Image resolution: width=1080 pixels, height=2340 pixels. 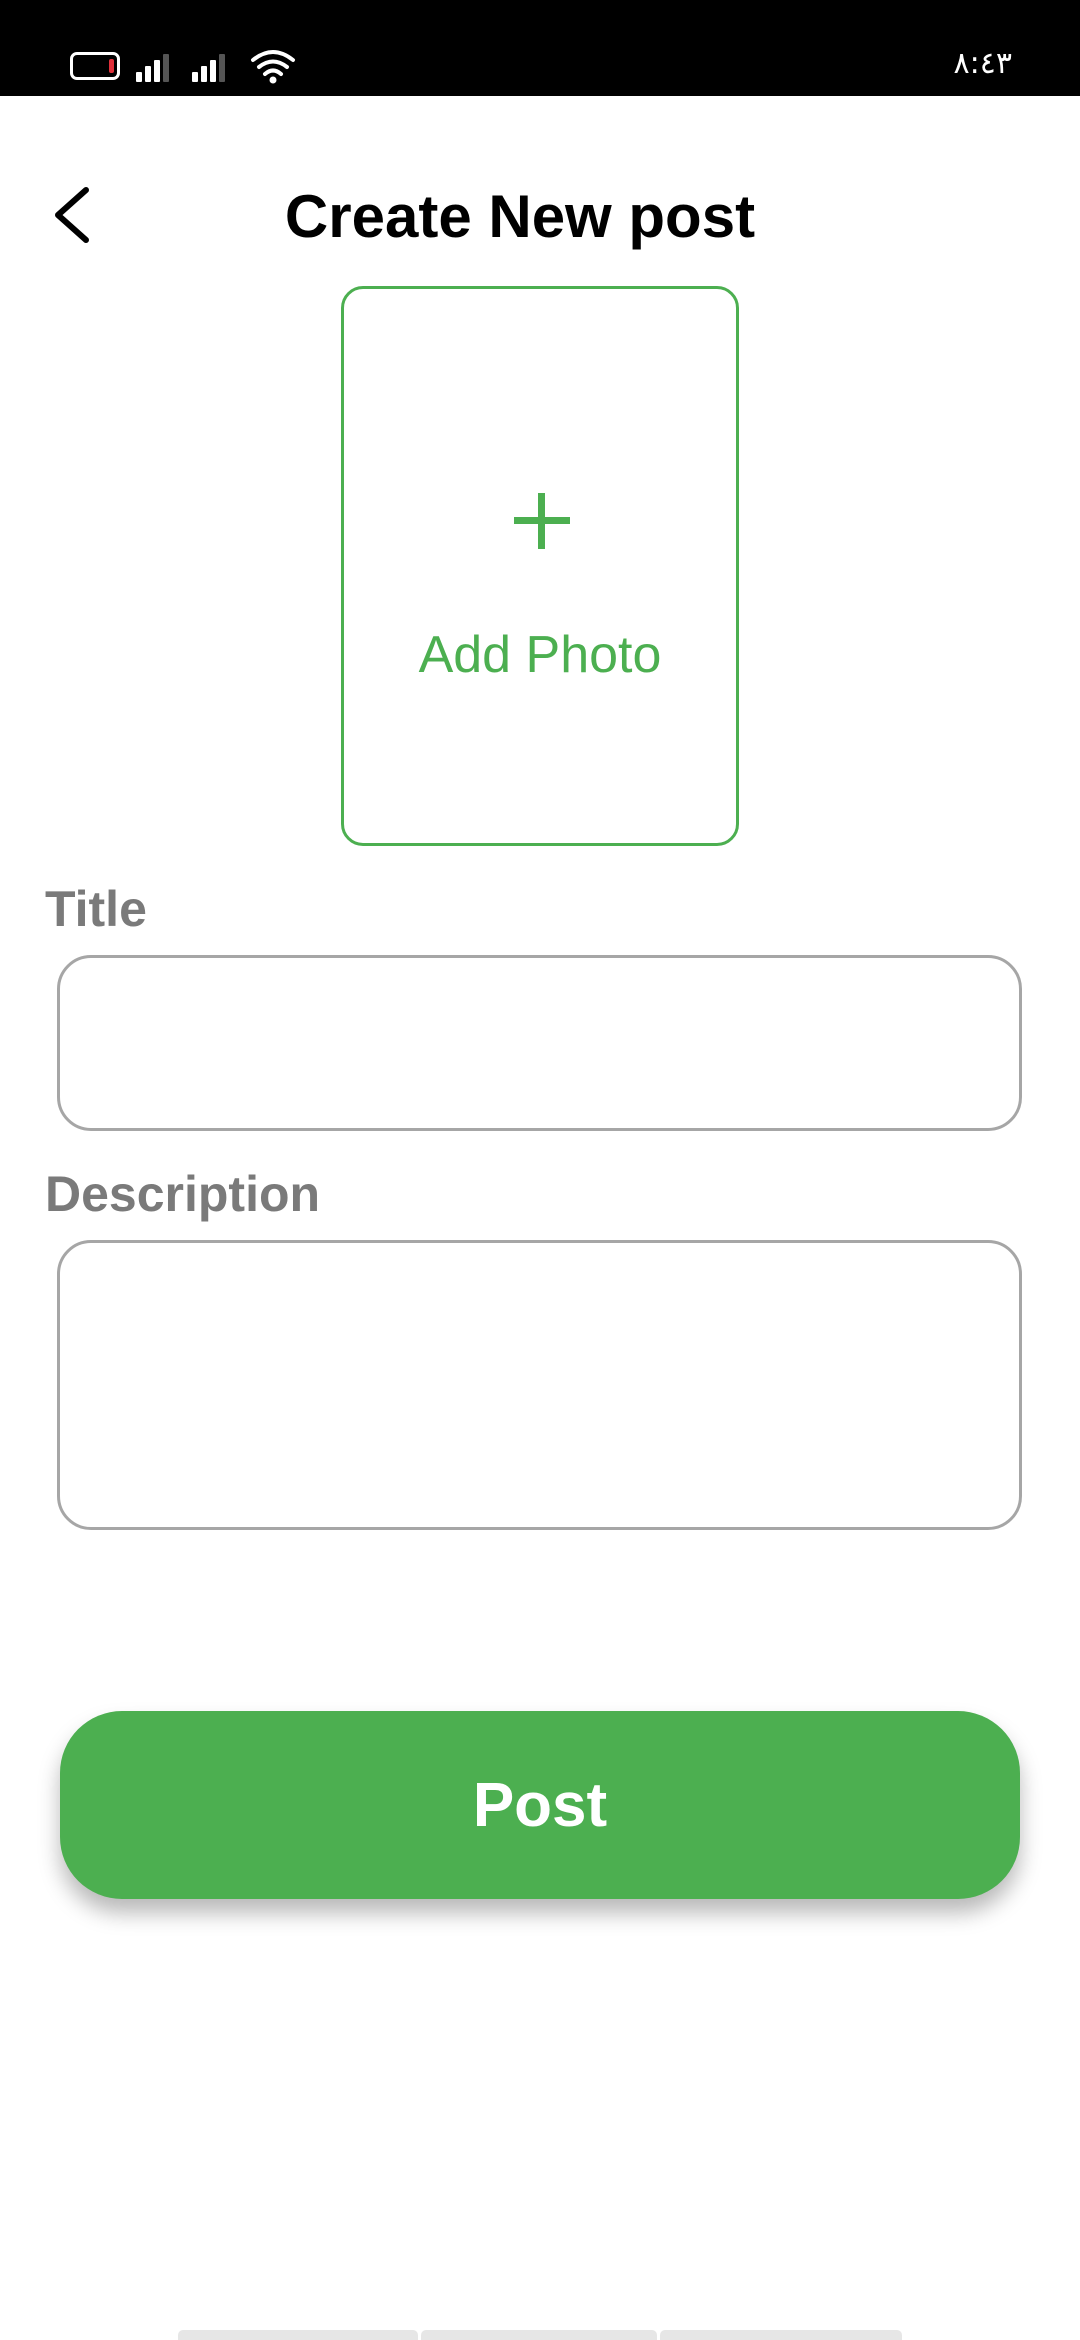 I want to click on description-input, so click(x=539, y=1385).